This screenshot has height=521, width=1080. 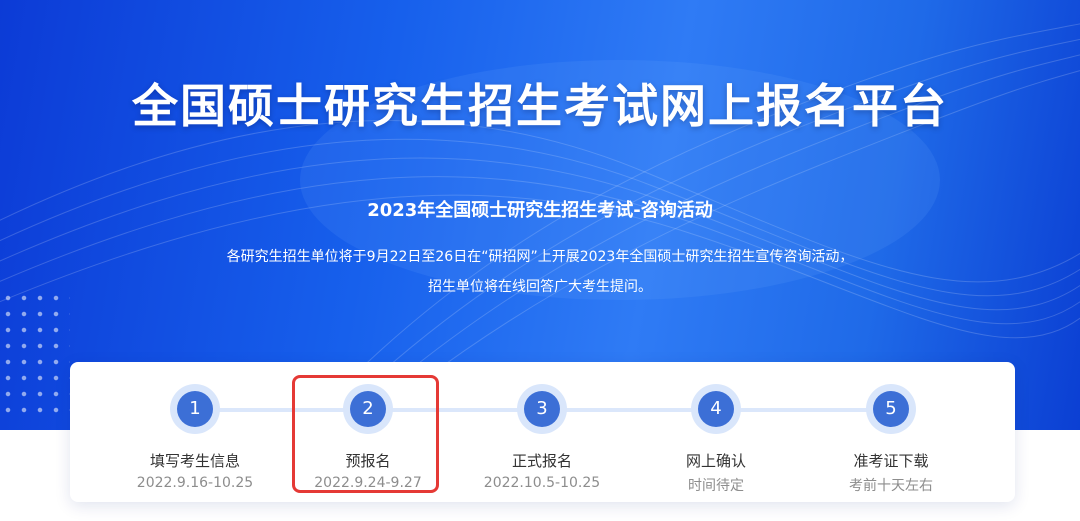 What do you see at coordinates (194, 461) in the screenshot?
I see `step-label: 填写考生信息` at bounding box center [194, 461].